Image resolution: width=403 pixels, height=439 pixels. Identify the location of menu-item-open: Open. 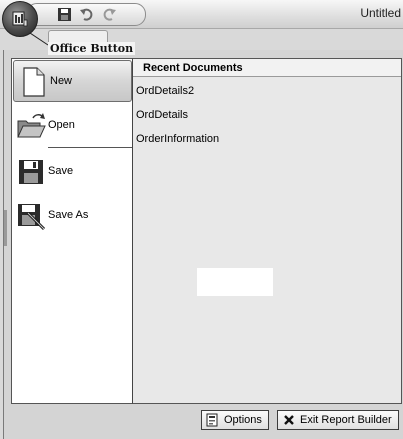
(72, 127).